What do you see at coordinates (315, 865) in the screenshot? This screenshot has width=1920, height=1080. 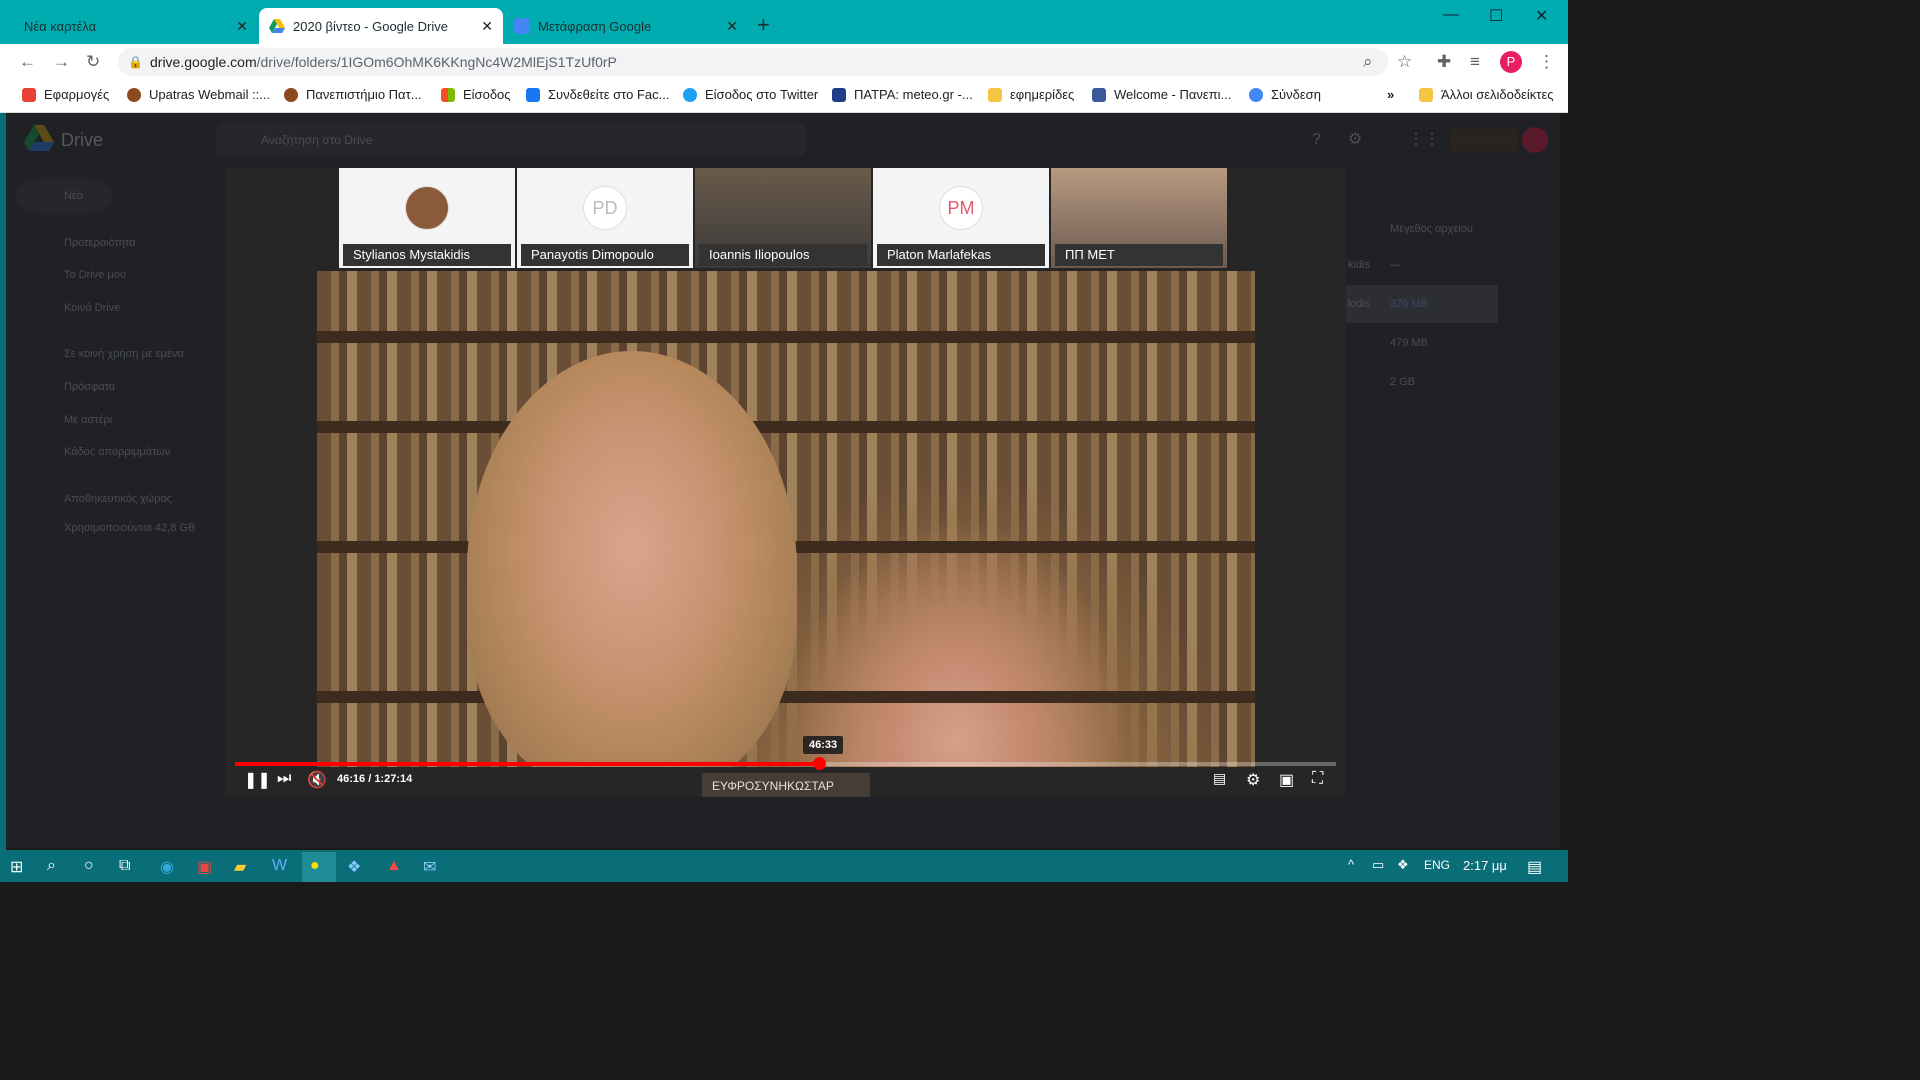 I see `chrome-icon: ●` at bounding box center [315, 865].